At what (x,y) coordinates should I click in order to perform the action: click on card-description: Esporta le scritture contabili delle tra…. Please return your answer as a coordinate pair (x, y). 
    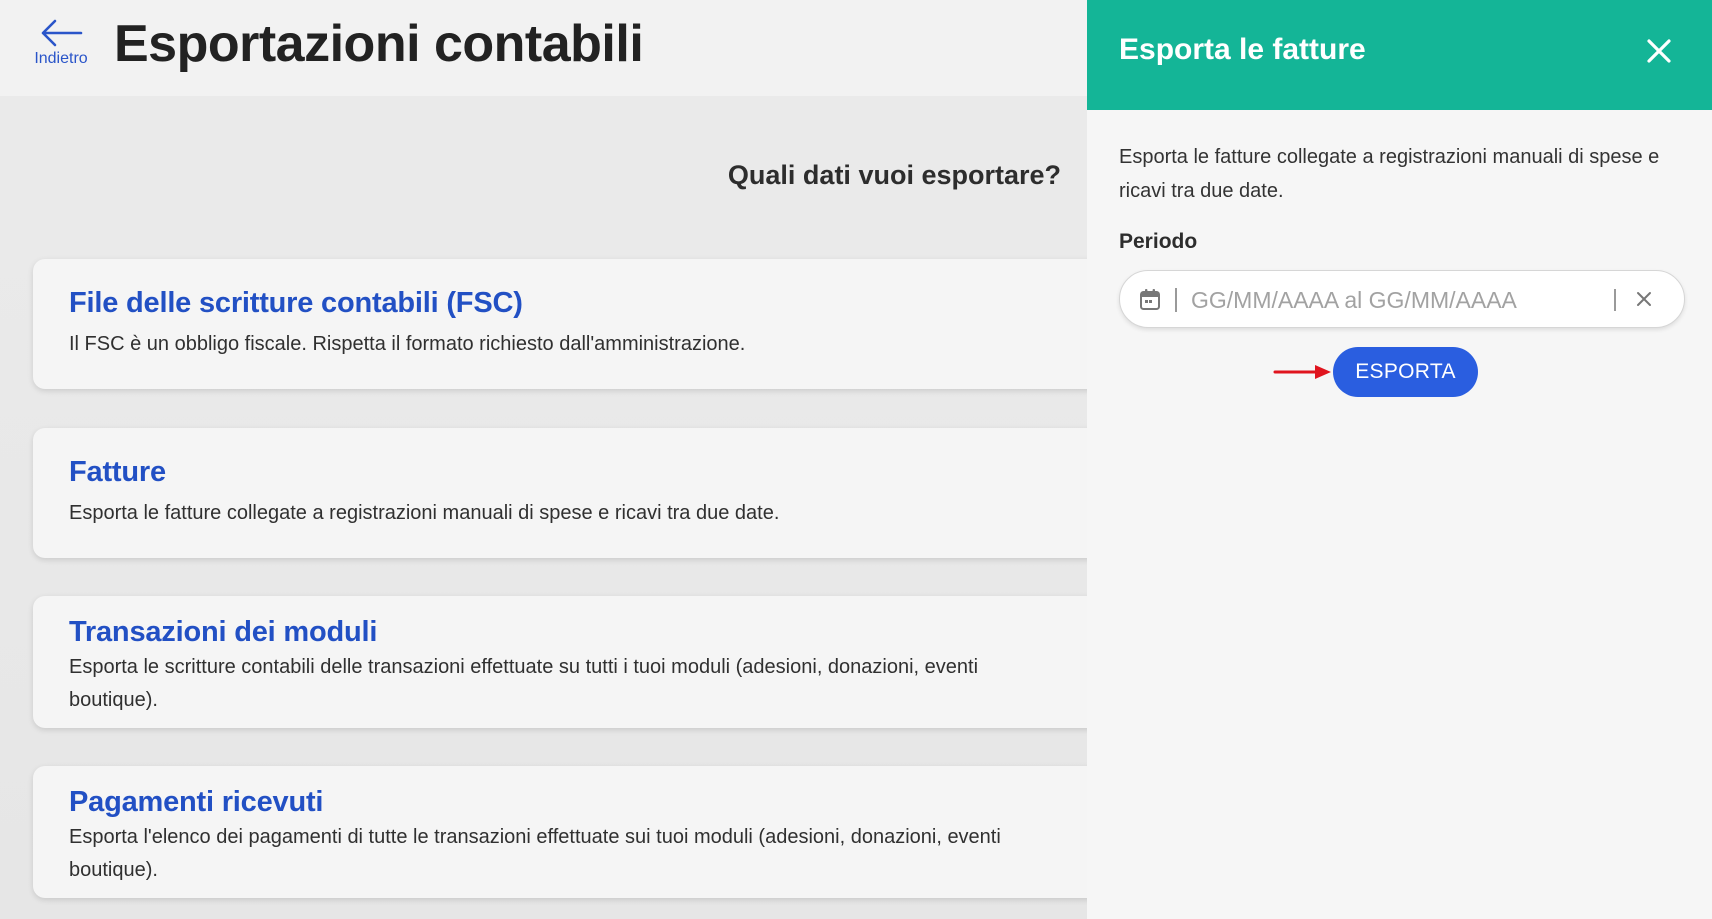
    Looking at the image, I should click on (524, 683).